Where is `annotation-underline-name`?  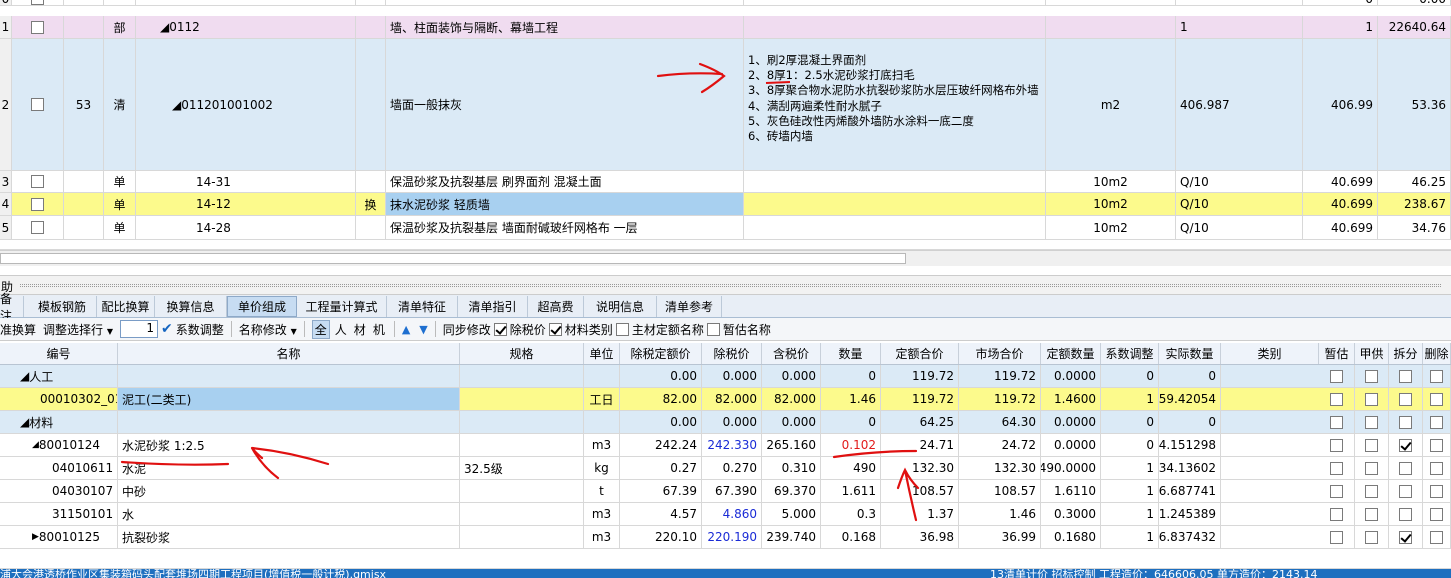 annotation-underline-name is located at coordinates (175, 463).